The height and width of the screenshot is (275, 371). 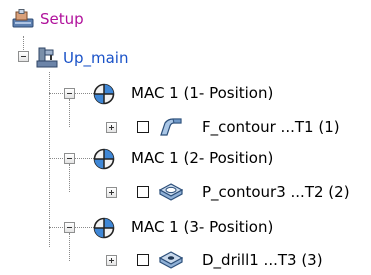 I want to click on pocket-operation-icon, so click(x=171, y=192).